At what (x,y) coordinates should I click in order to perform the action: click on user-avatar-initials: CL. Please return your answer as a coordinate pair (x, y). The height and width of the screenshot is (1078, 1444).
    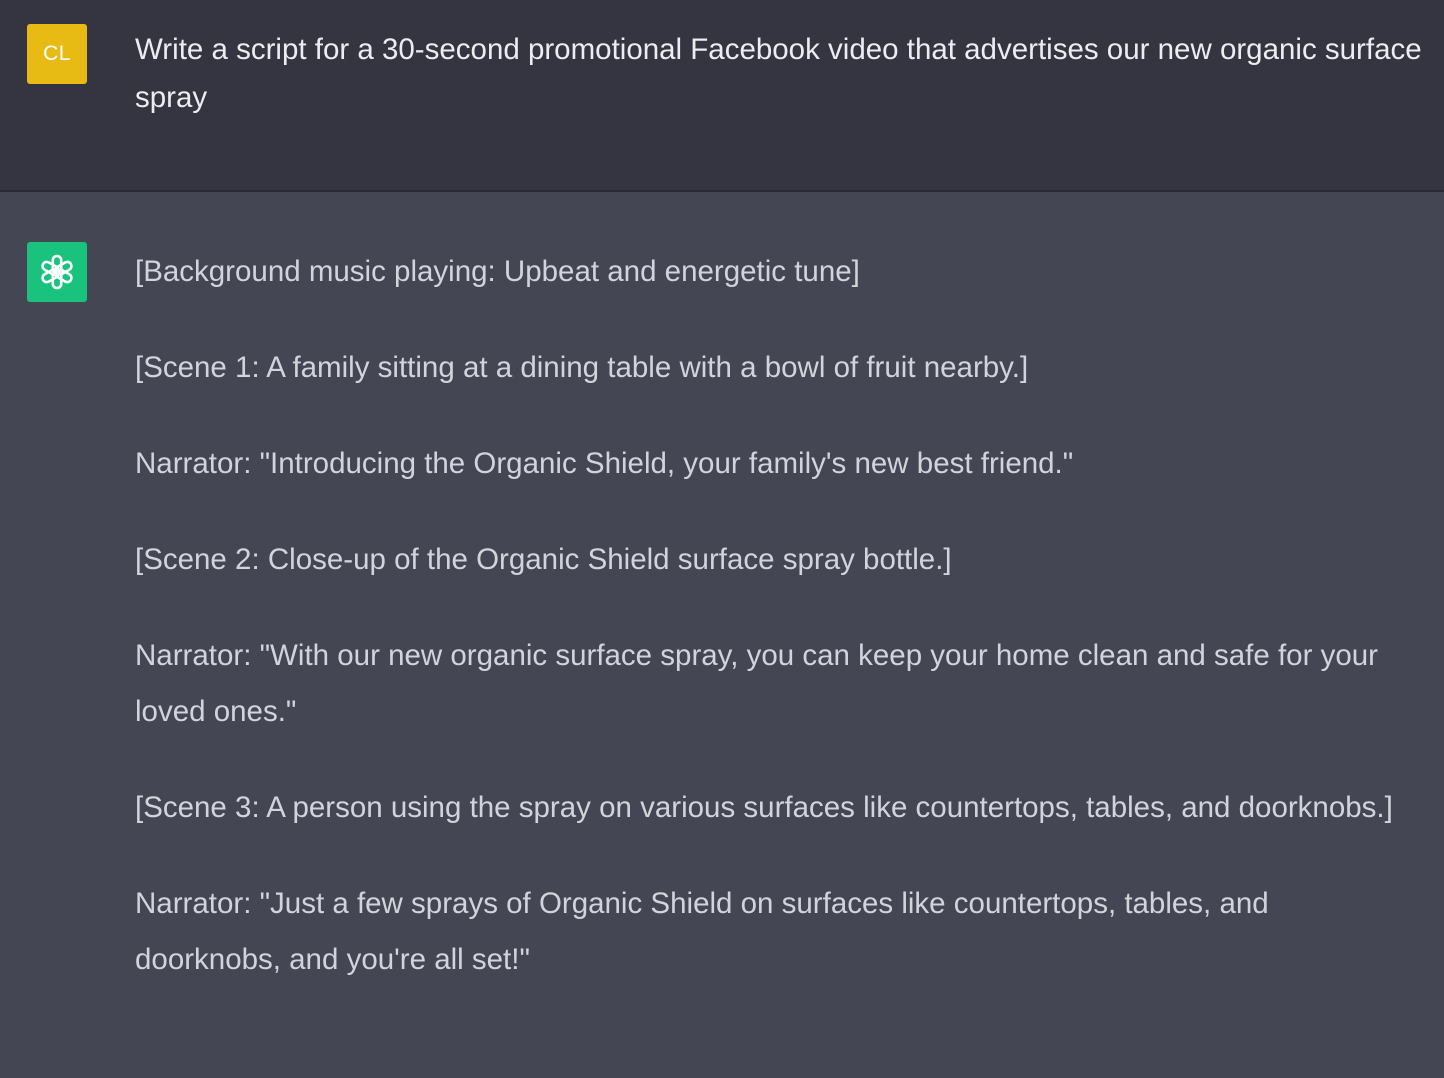
    Looking at the image, I should click on (57, 53).